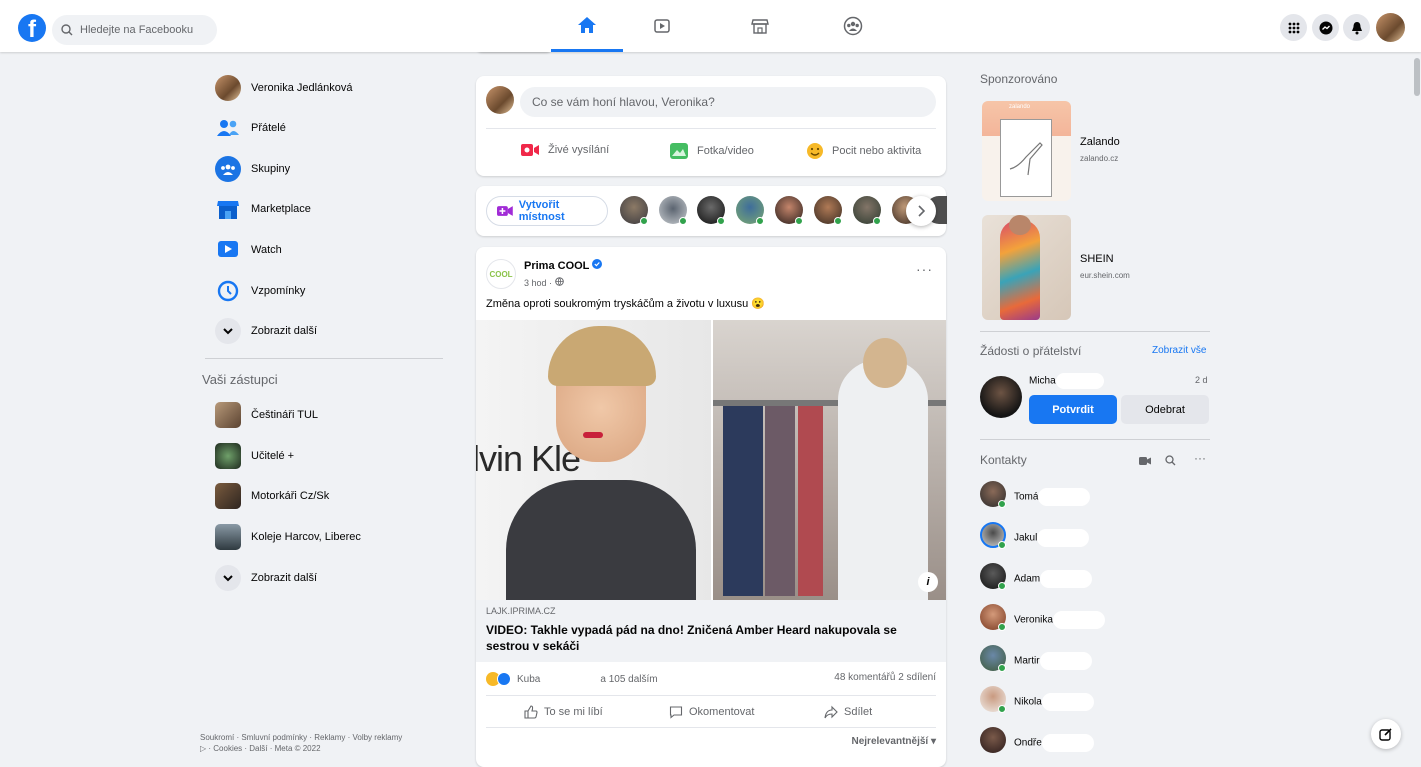 This screenshot has height=767, width=1421. I want to click on scroll-right-button, so click(921, 211).